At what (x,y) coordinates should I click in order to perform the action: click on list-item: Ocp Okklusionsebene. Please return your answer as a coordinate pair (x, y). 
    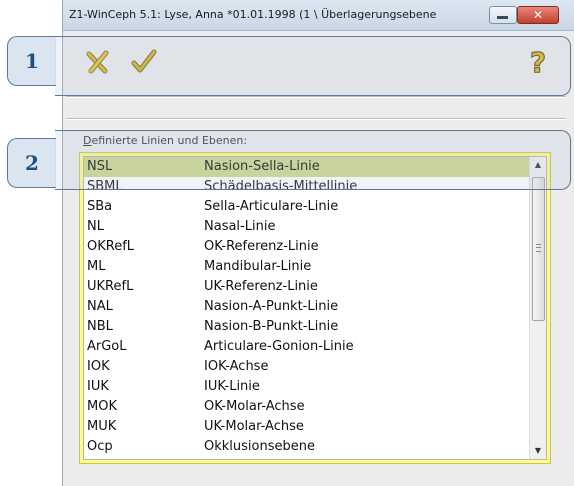
    Looking at the image, I should click on (307, 447).